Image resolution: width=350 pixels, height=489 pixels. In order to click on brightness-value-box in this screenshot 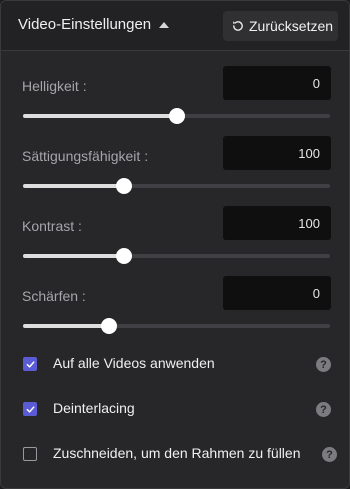, I will do `click(277, 83)`.